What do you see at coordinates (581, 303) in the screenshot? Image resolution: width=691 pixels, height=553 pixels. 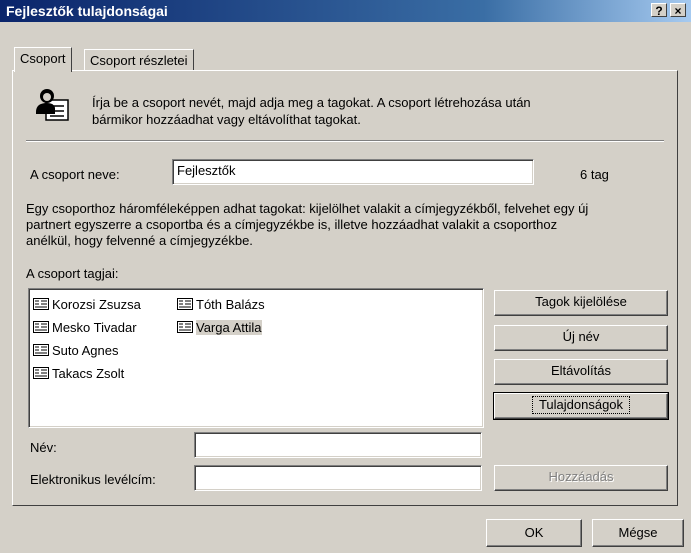 I see `select-members-button: Tagok kijelölése` at bounding box center [581, 303].